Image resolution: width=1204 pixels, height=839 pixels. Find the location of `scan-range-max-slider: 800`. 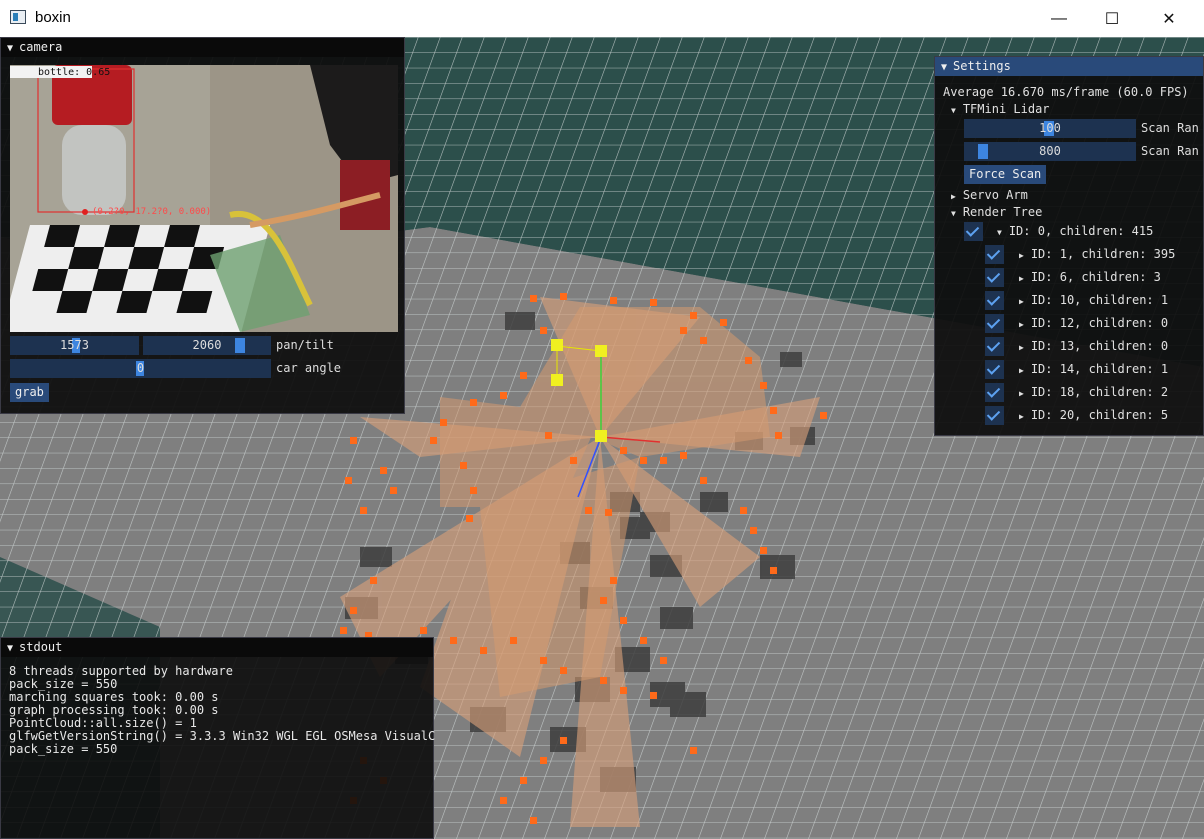

scan-range-max-slider: 800 is located at coordinates (1050, 151).